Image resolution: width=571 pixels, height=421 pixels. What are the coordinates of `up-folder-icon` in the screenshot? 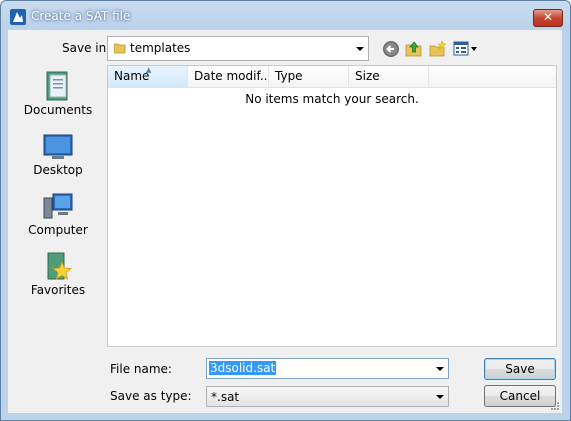 It's located at (414, 49).